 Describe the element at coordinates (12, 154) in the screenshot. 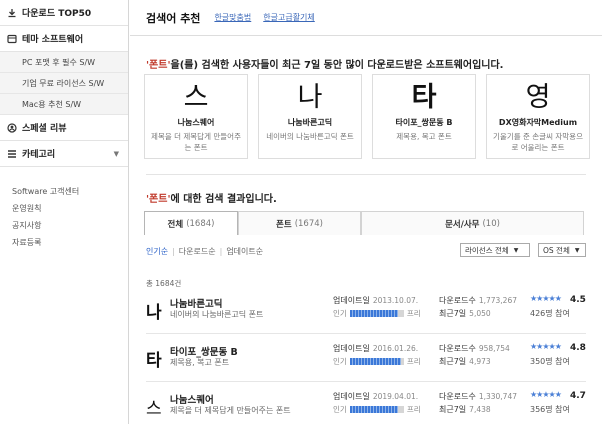

I see `category-icon` at that location.